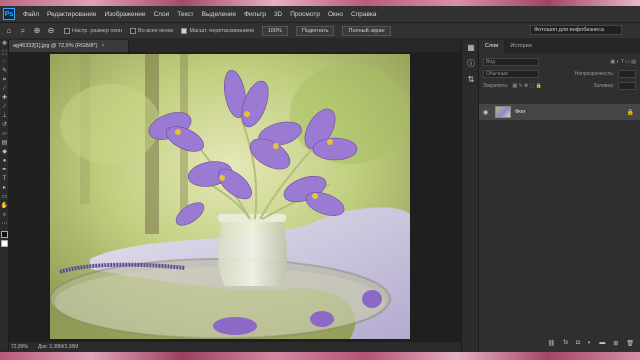  Describe the element at coordinates (559, 86) in the screenshot. I see `lock-row: Закрепить: ▦ ✎ ✥ ⬚ 🔒 Заливка:` at that location.